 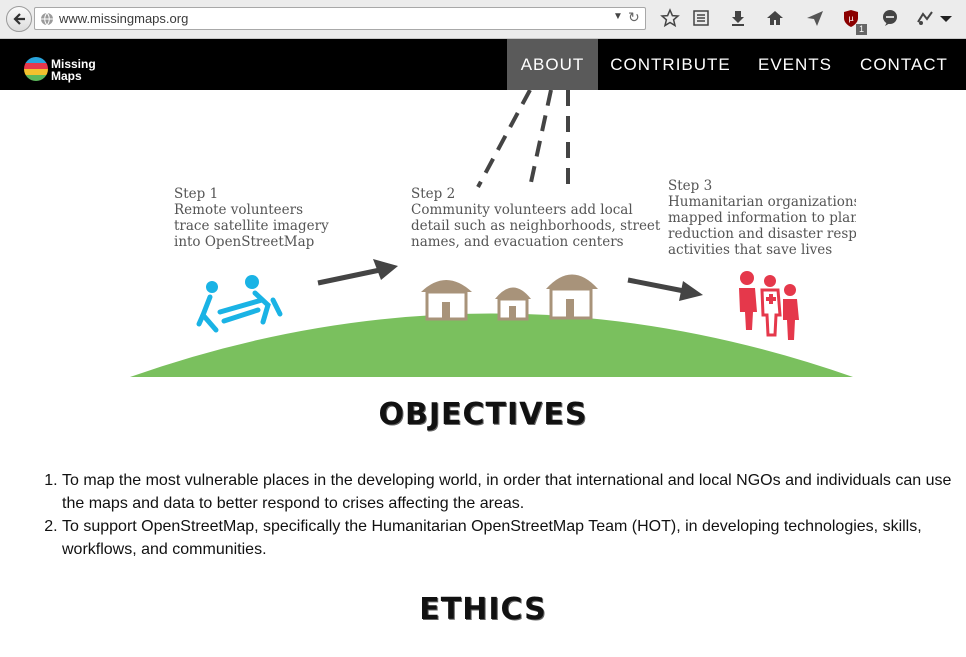 What do you see at coordinates (509, 297) in the screenshot?
I see `village-huts-icon` at bounding box center [509, 297].